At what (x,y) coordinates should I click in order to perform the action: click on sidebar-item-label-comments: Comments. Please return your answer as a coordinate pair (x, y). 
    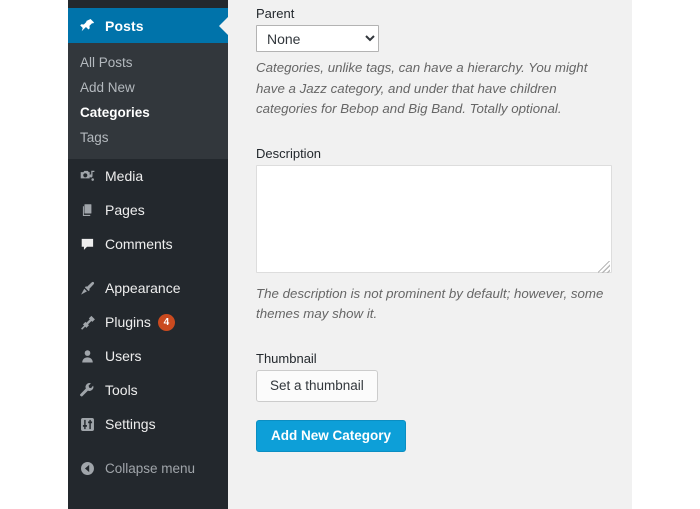
    Looking at the image, I should click on (139, 244).